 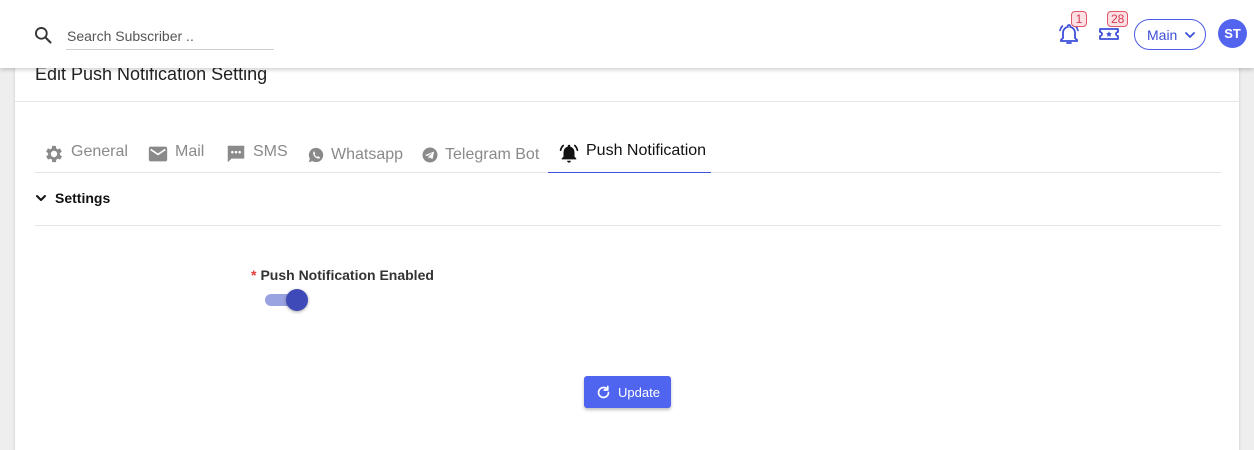 I want to click on tab-whatsapp-label: Whatsapp, so click(x=367, y=154).